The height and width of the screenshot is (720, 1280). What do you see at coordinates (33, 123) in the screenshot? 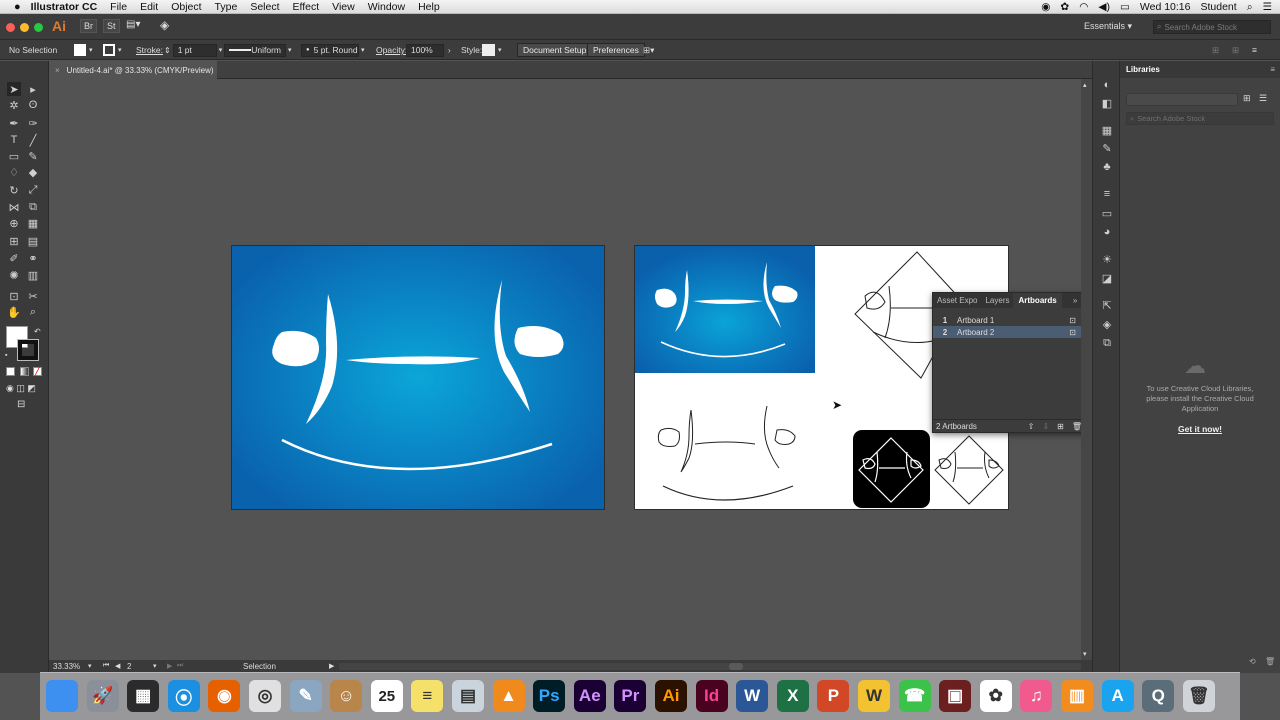
I see `curvature-tool-icon: ✑` at bounding box center [33, 123].